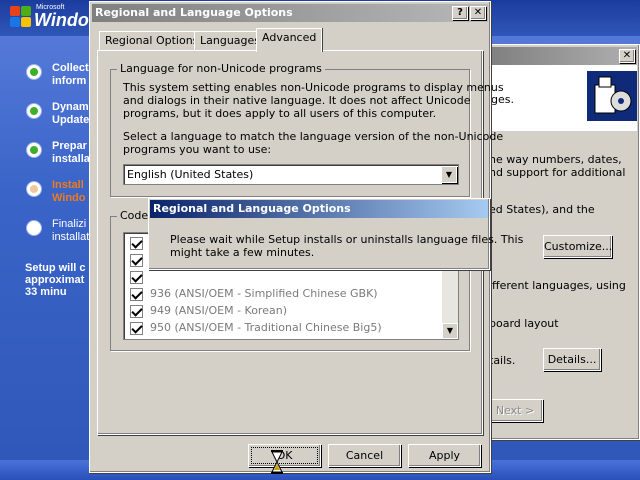 Image resolution: width=640 pixels, height=480 pixels. I want to click on partial-text: he way numbers, dates,, so click(555, 159).